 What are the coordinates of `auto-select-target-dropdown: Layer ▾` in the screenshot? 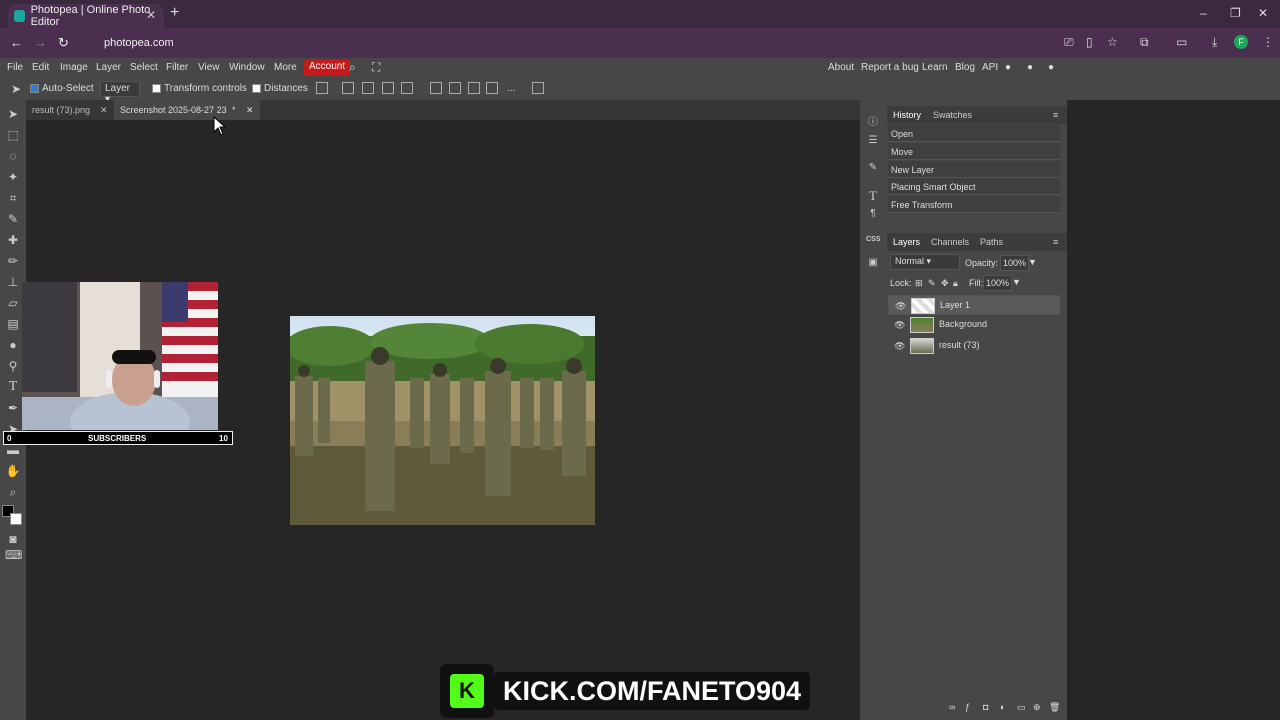 It's located at (120, 93).